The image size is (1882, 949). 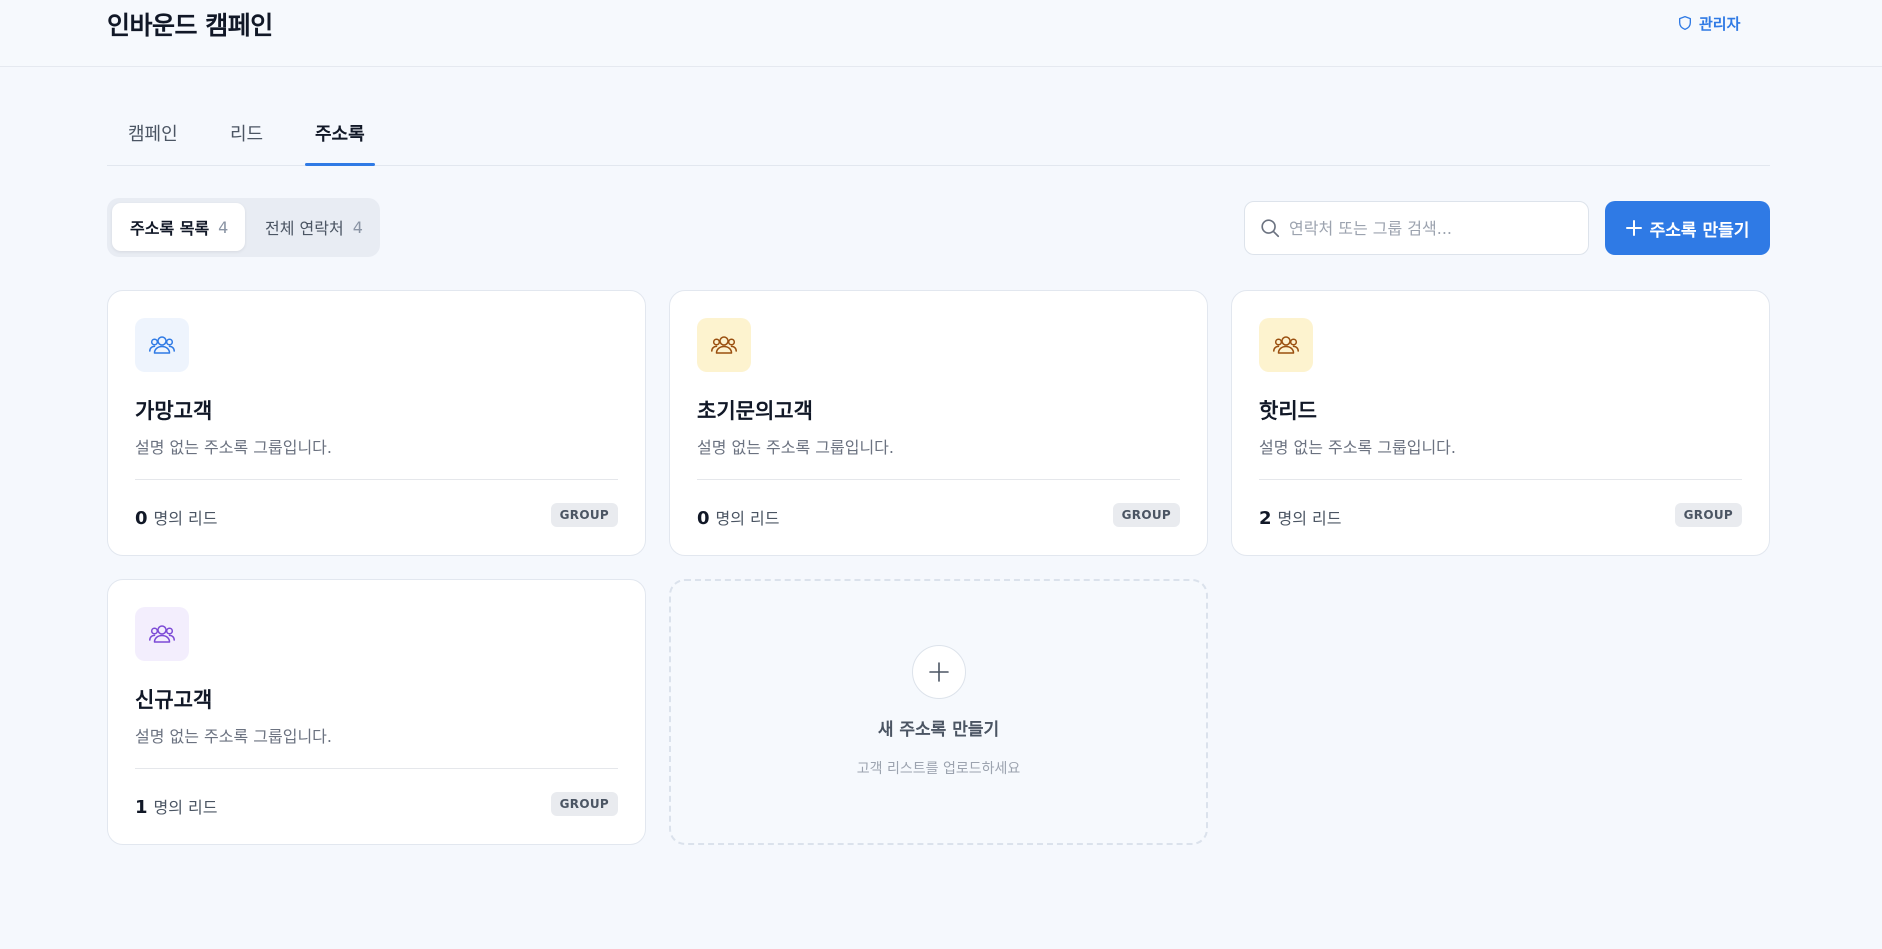 What do you see at coordinates (1720, 23) in the screenshot?
I see `admin-label: 관리자` at bounding box center [1720, 23].